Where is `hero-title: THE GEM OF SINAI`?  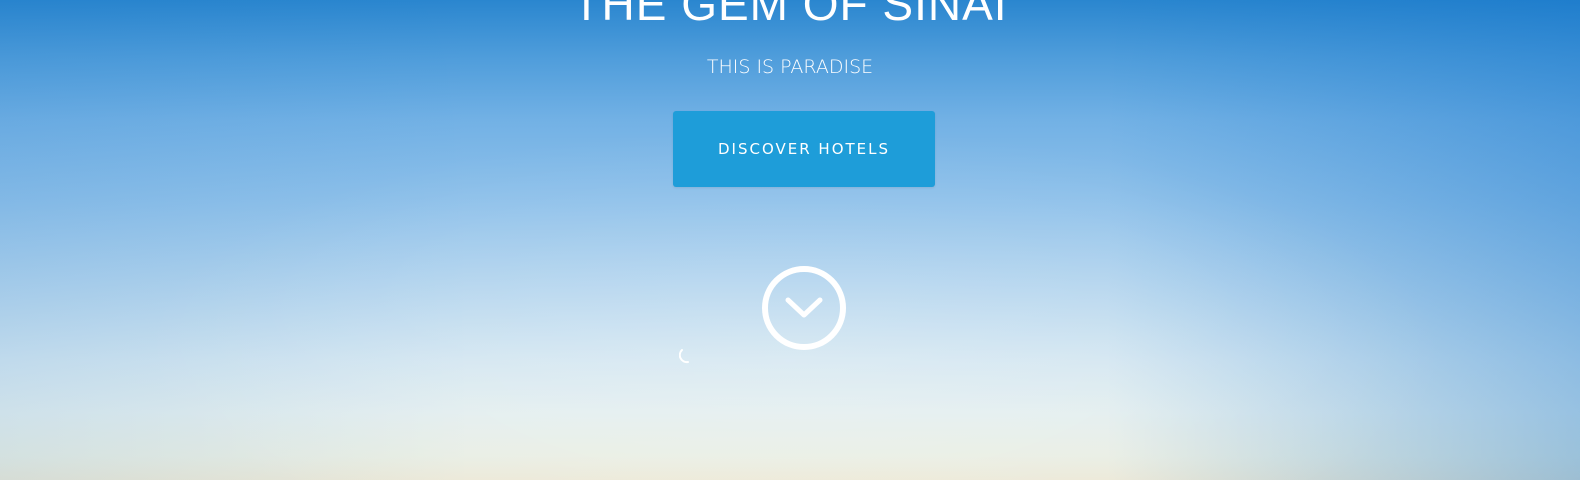
hero-title: THE GEM OF SINAI is located at coordinates (790, 15).